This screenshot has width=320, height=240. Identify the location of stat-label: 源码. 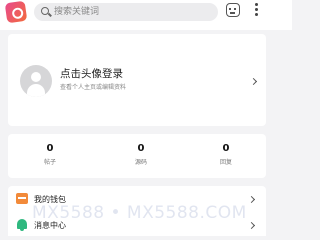
(140, 162).